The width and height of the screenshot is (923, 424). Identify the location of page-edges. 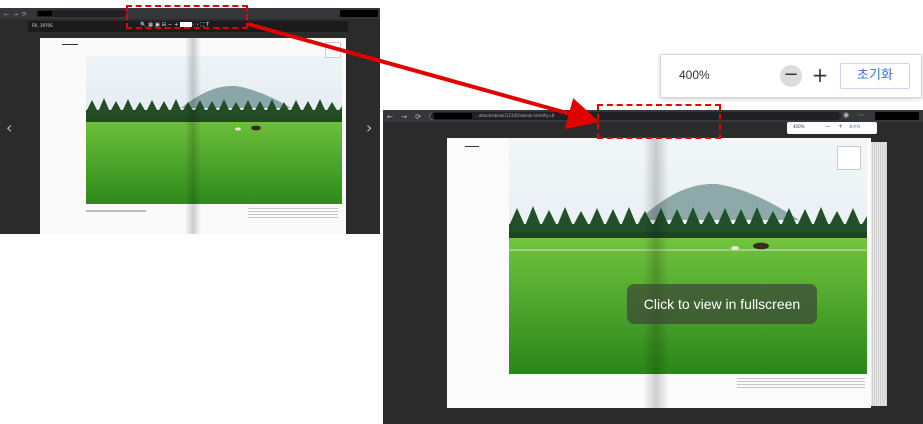
(879, 274).